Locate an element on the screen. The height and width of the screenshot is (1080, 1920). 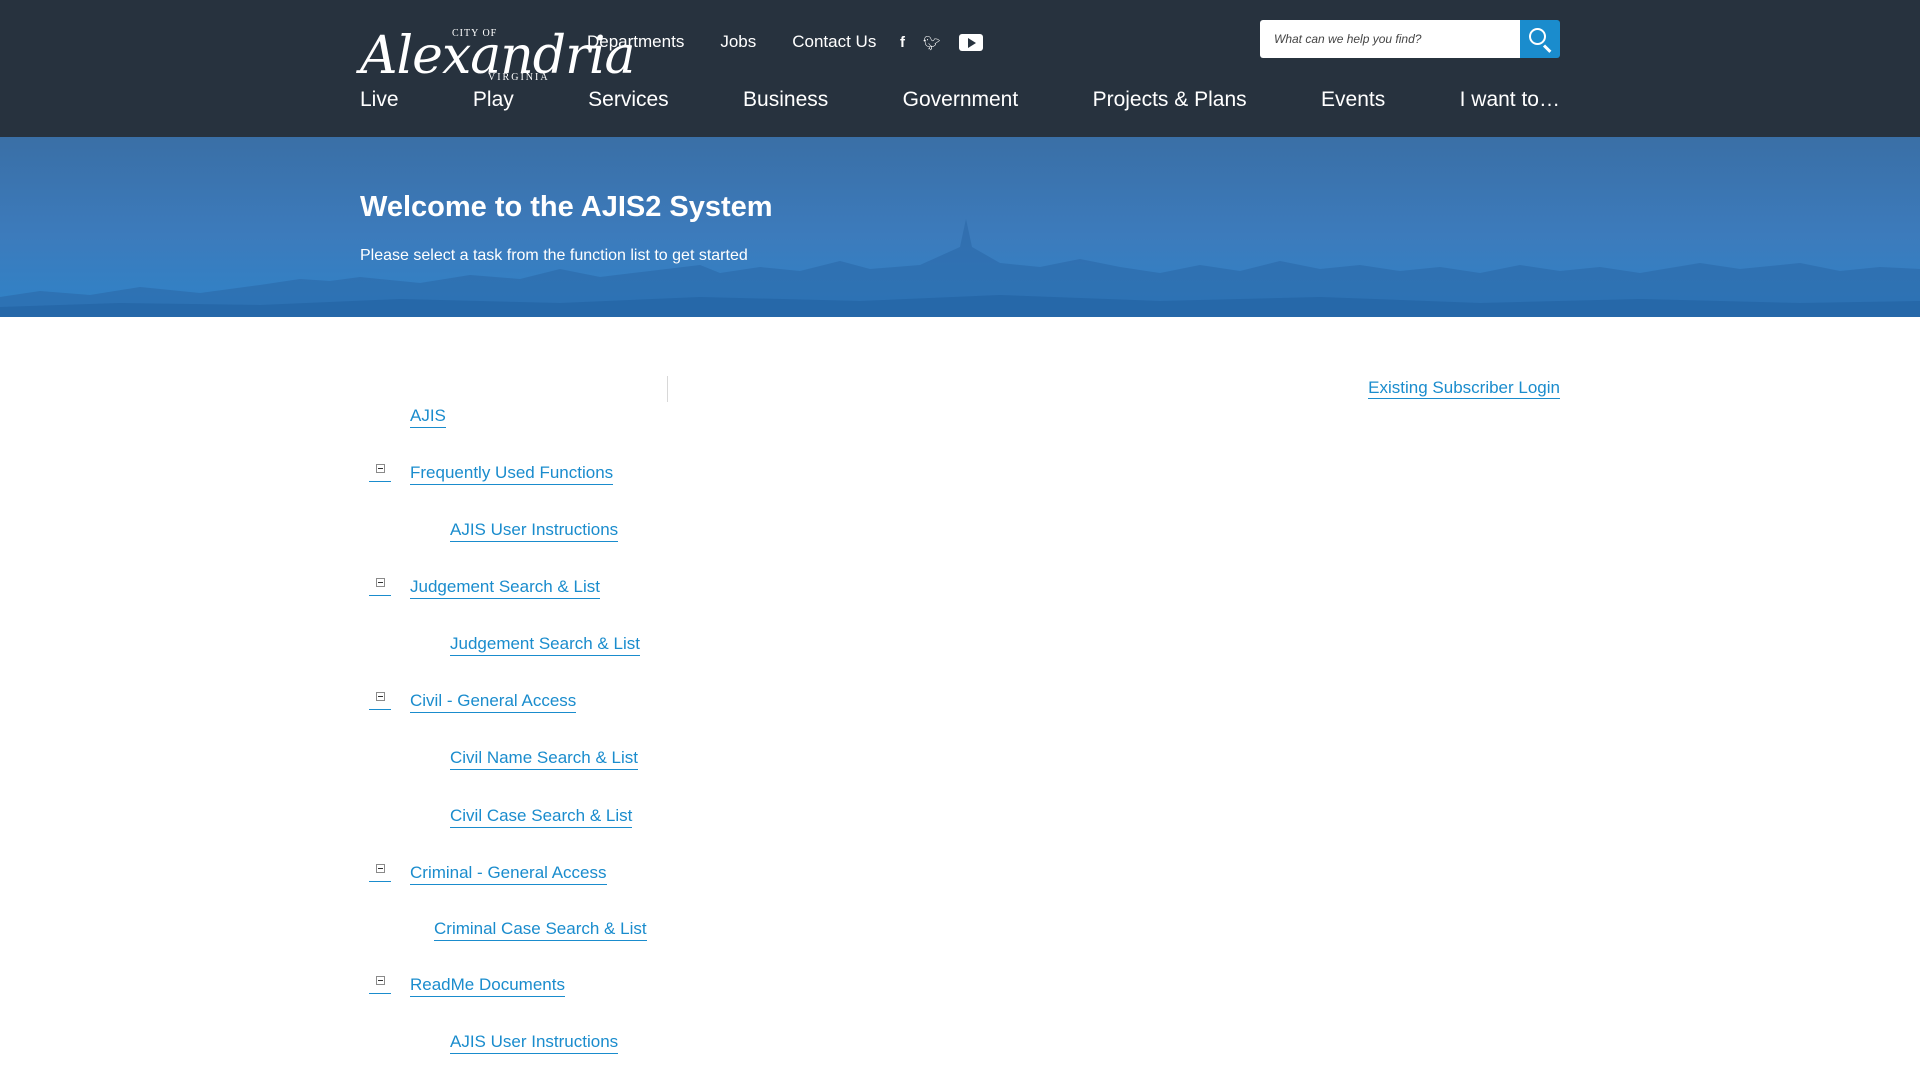
search-input is located at coordinates (1390, 39).